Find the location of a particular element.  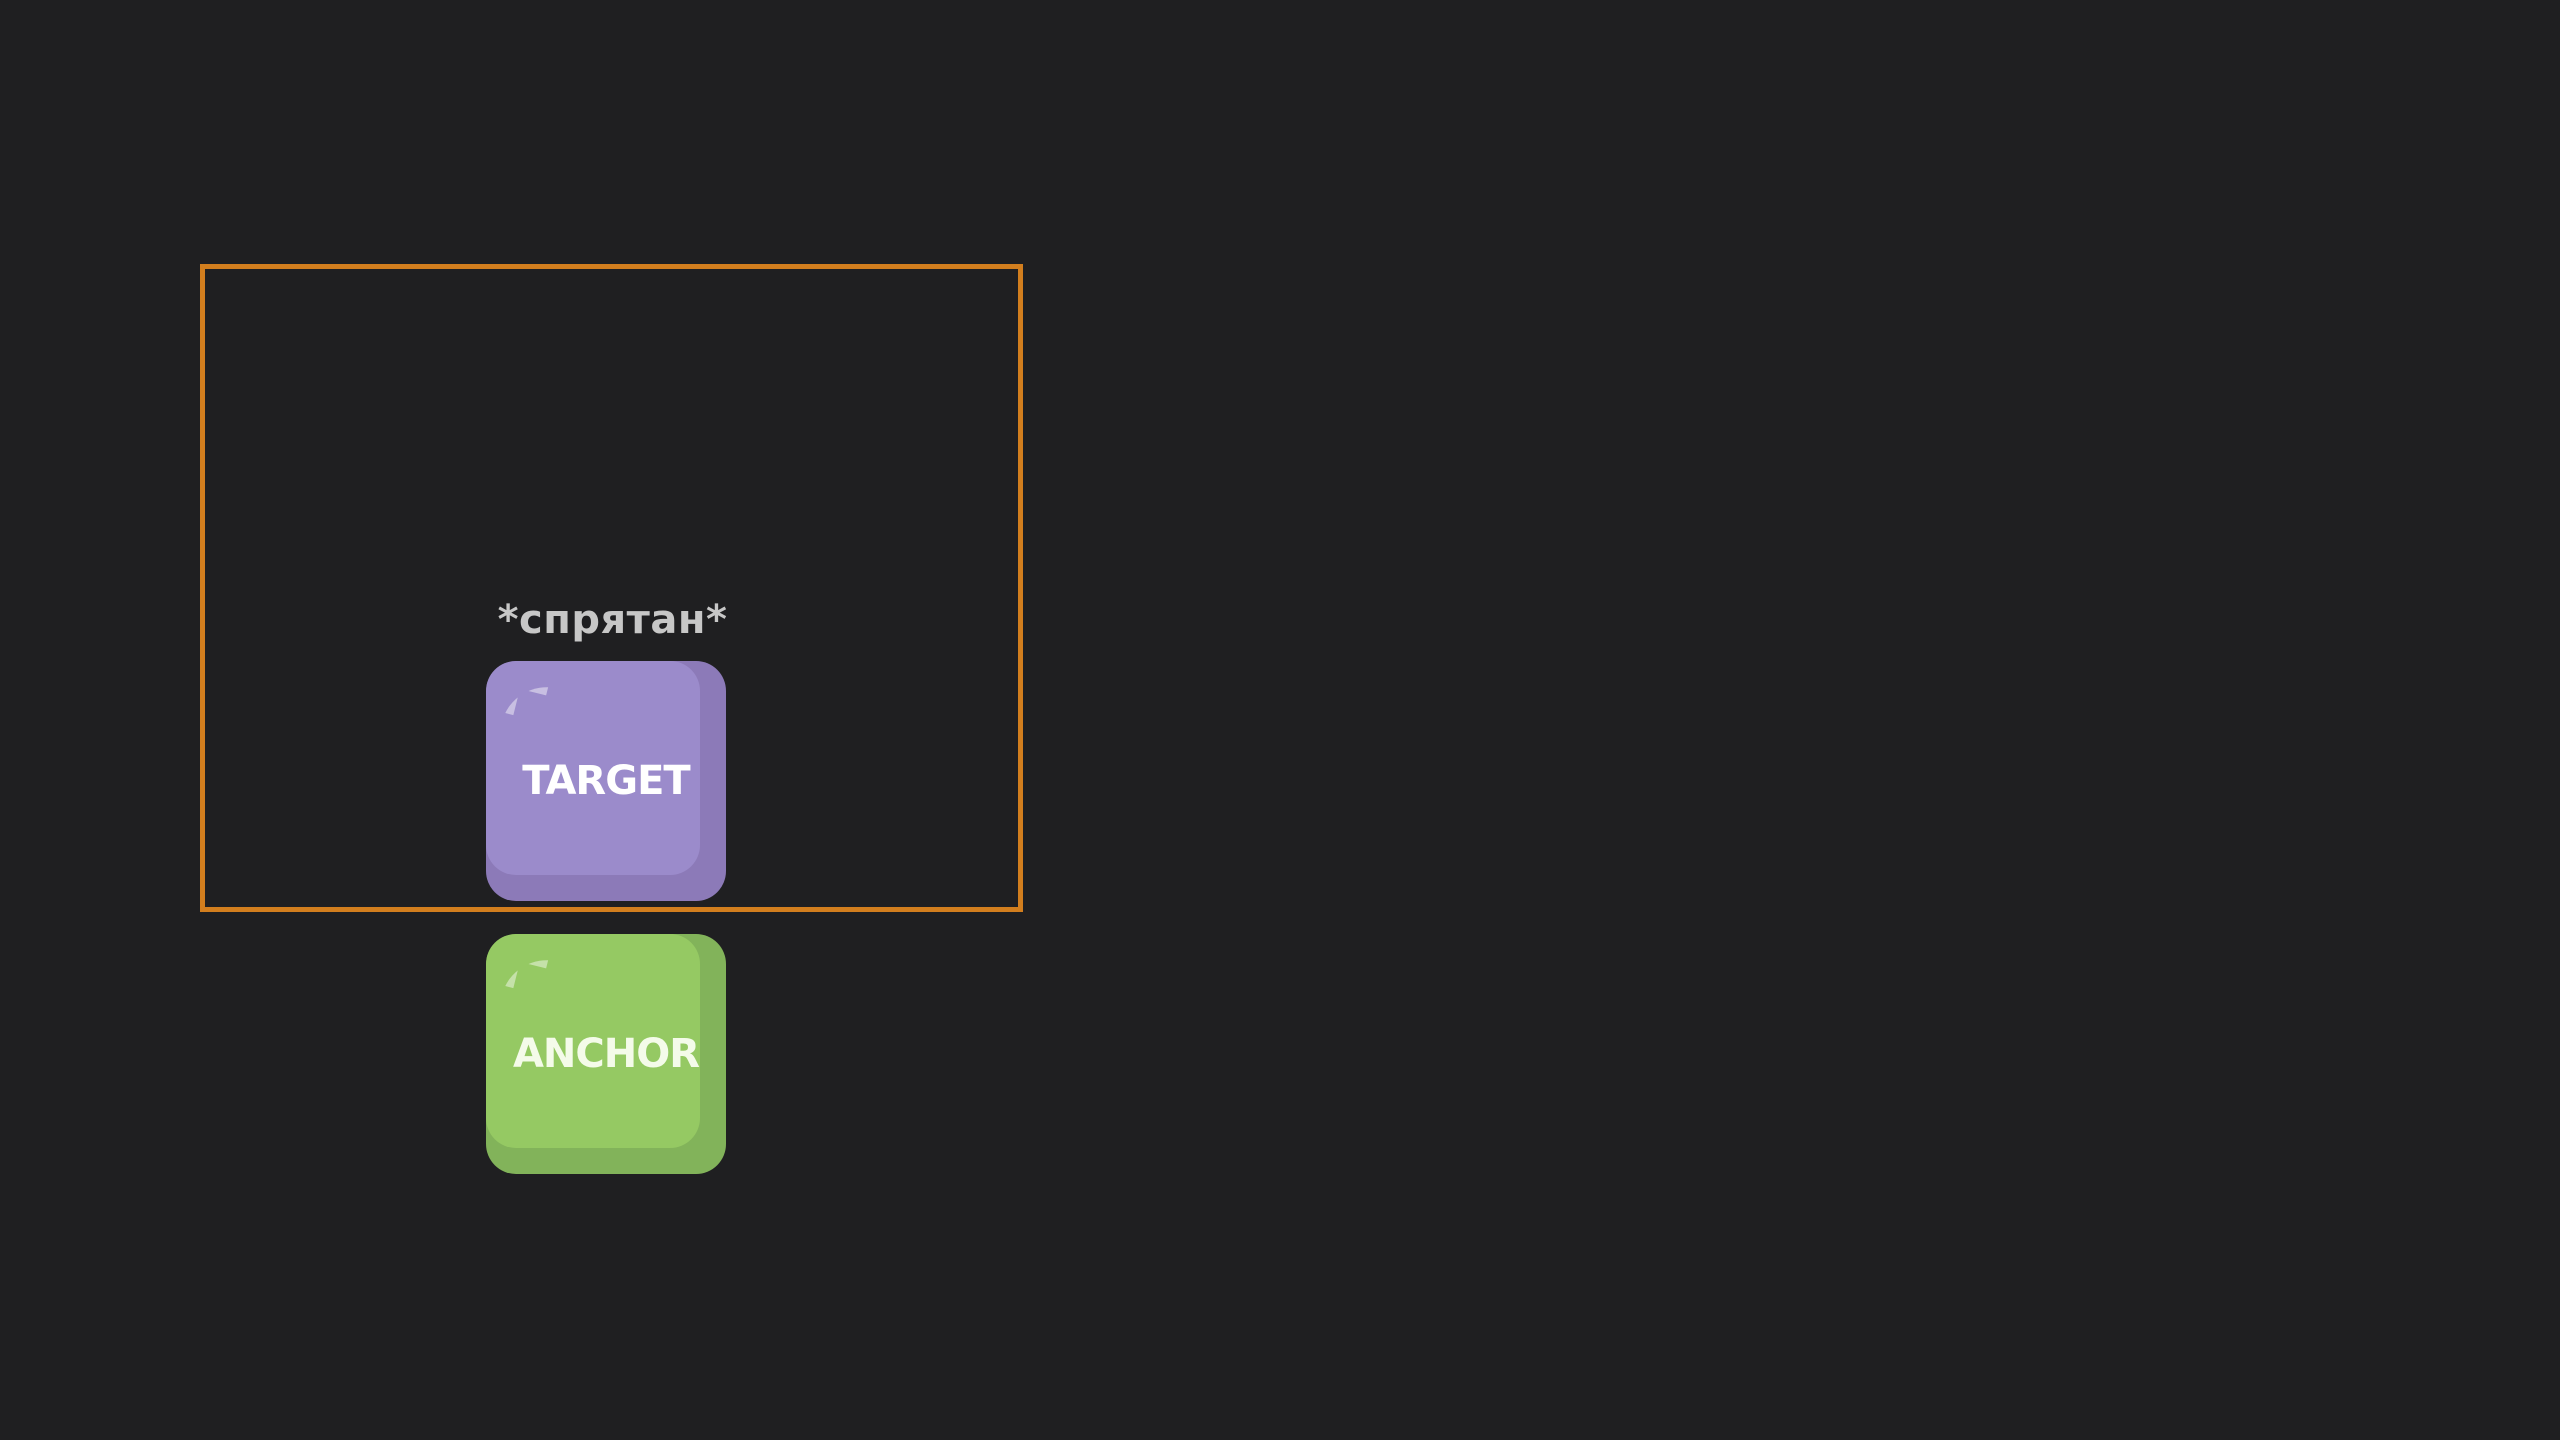

target-tile: TARGET is located at coordinates (606, 781).